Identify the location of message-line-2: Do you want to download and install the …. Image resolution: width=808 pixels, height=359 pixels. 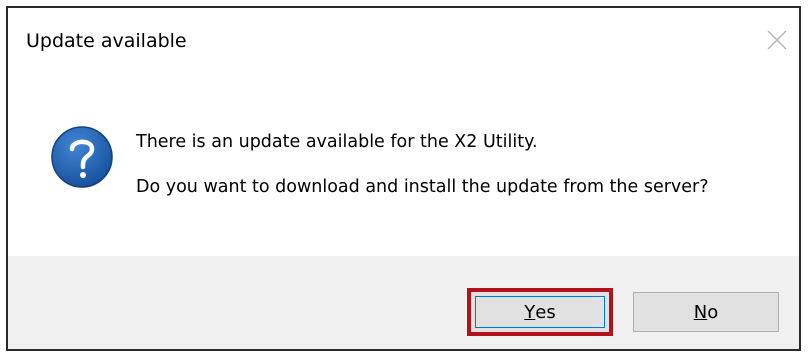
(422, 187).